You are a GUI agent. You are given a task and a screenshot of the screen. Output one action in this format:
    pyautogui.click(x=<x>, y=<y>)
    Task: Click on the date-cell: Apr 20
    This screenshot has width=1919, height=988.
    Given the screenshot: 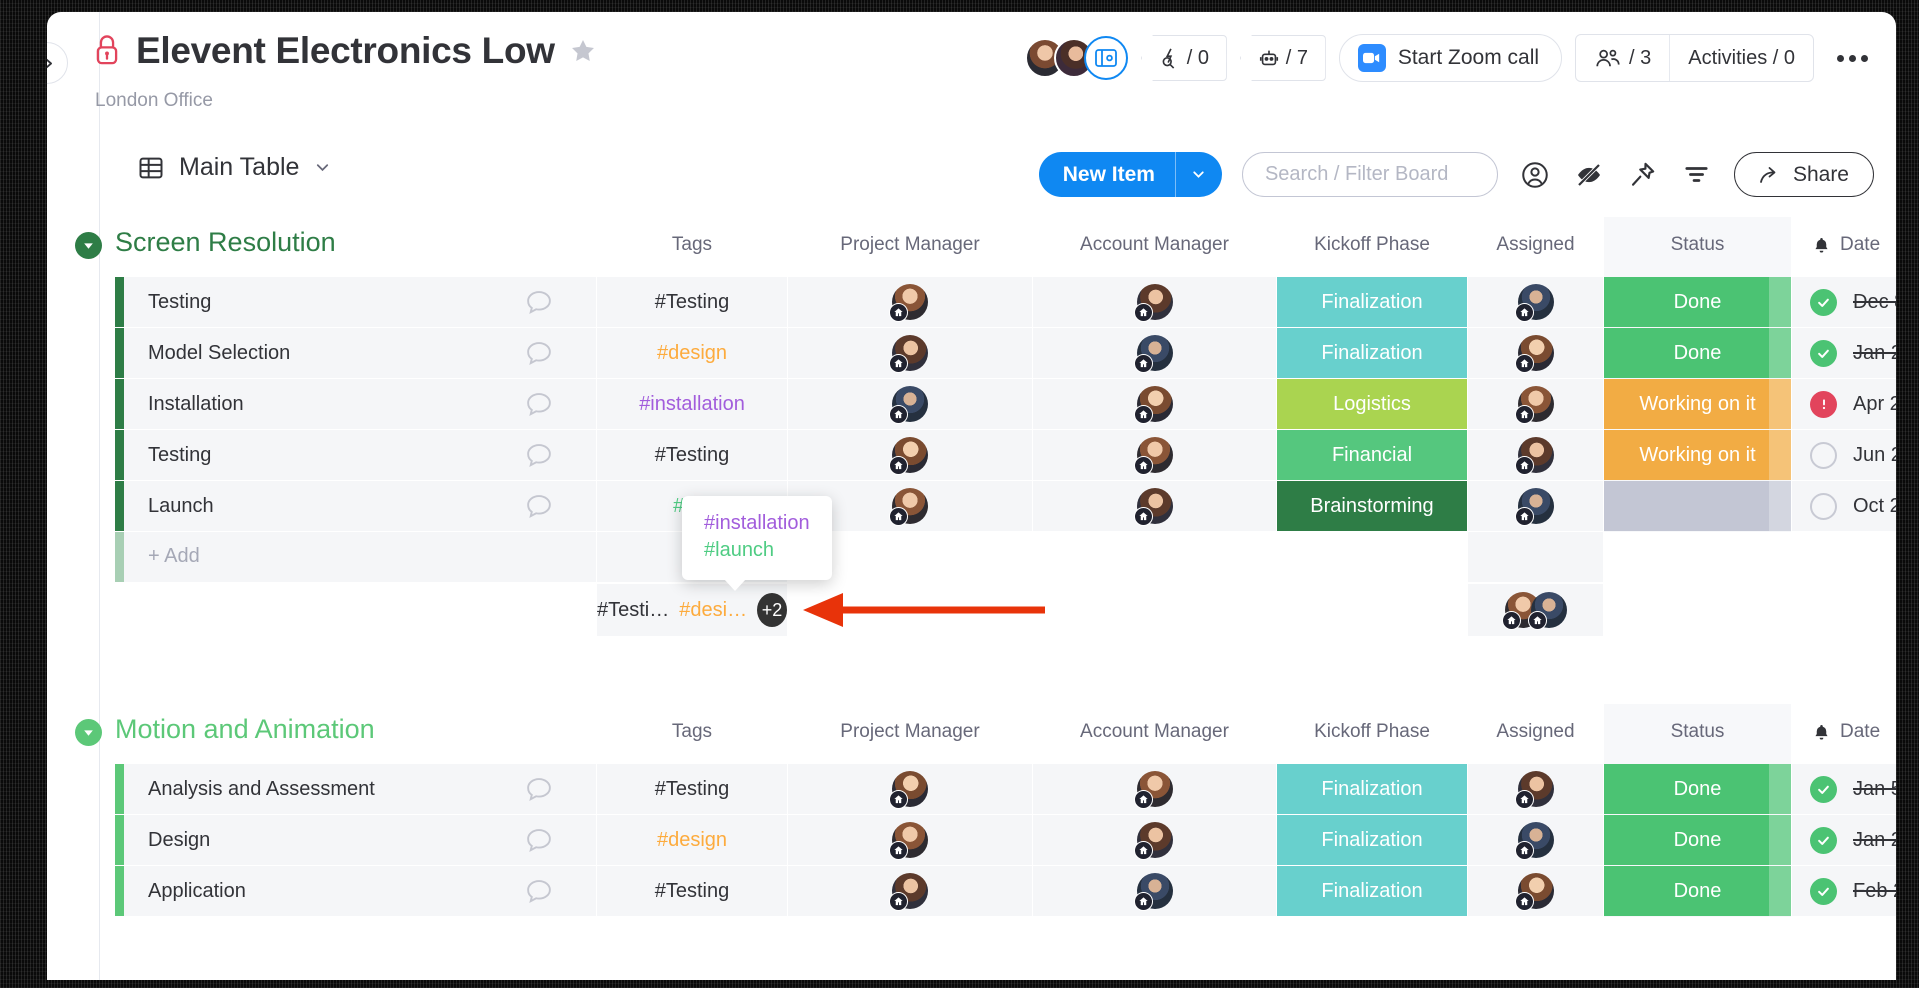 What is the action you would take?
    pyautogui.click(x=1844, y=404)
    